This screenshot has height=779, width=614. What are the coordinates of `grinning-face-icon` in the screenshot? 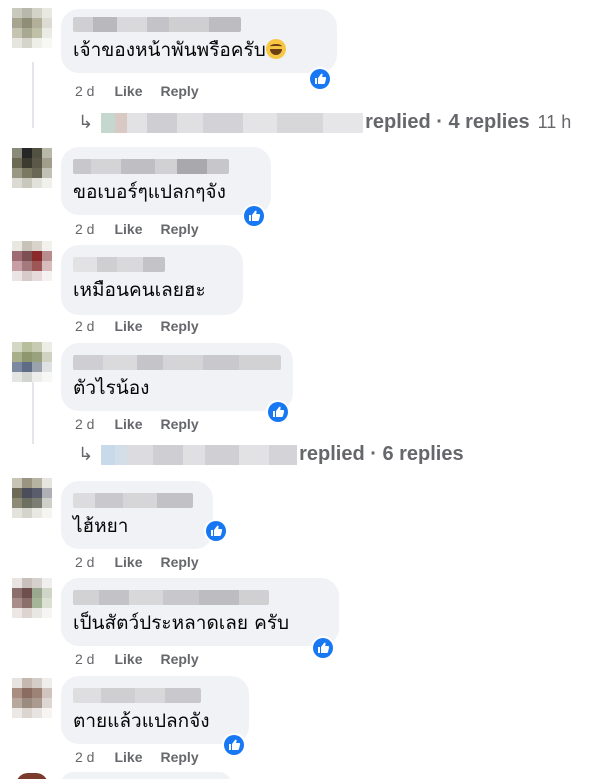 It's located at (275, 49).